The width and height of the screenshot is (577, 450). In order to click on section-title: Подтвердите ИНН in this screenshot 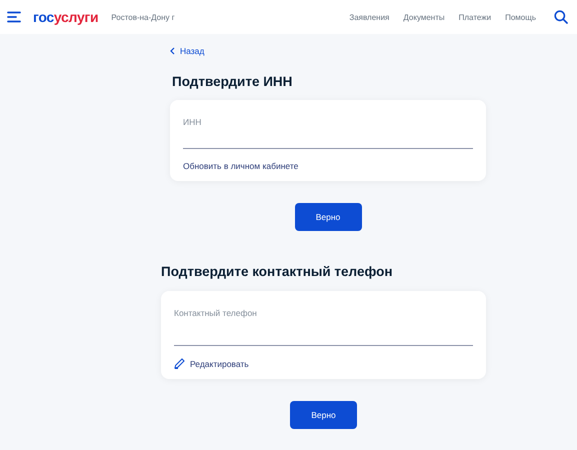, I will do `click(233, 81)`.